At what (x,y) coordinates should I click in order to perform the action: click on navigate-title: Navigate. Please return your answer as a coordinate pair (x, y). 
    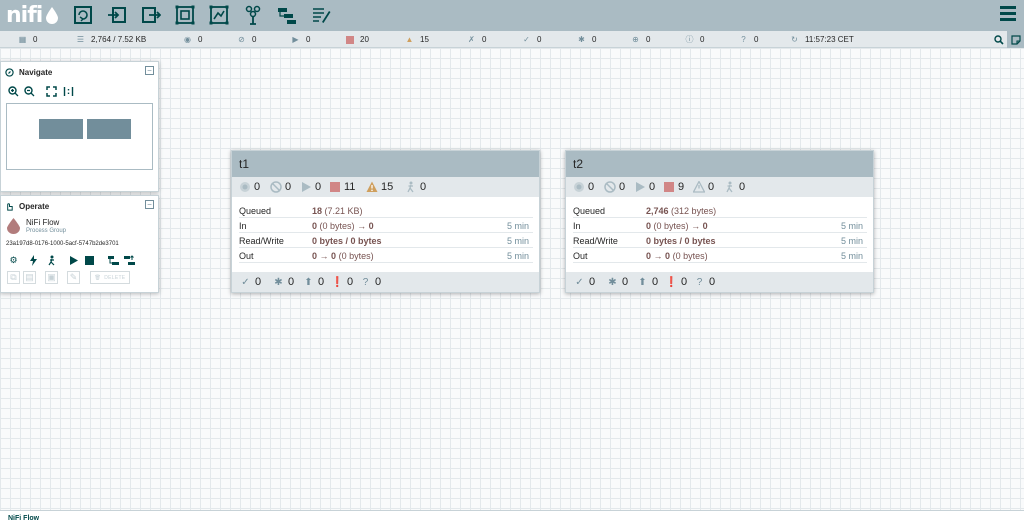
    Looking at the image, I should click on (28, 72).